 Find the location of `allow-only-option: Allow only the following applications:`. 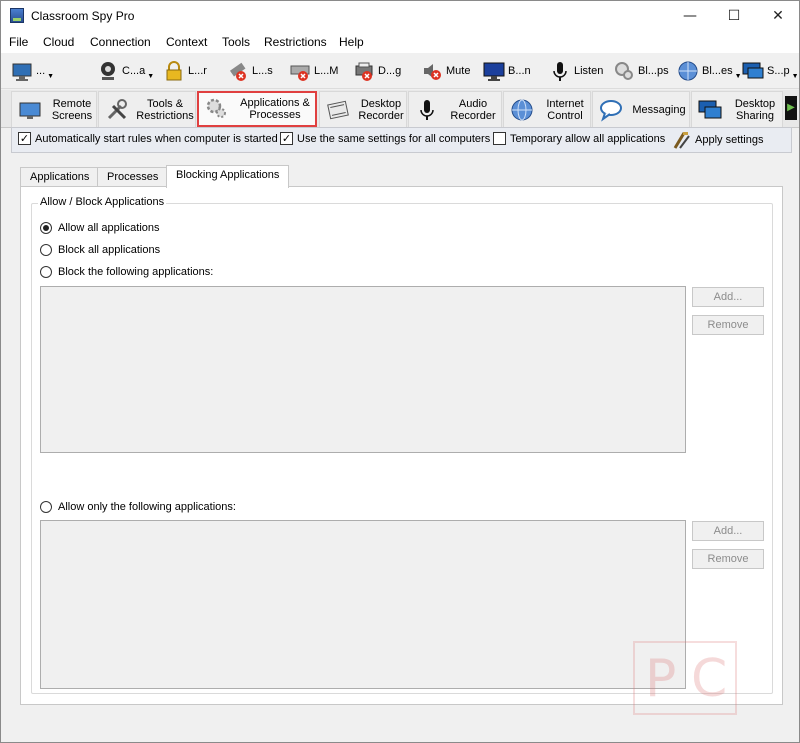

allow-only-option: Allow only the following applications: is located at coordinates (138, 507).